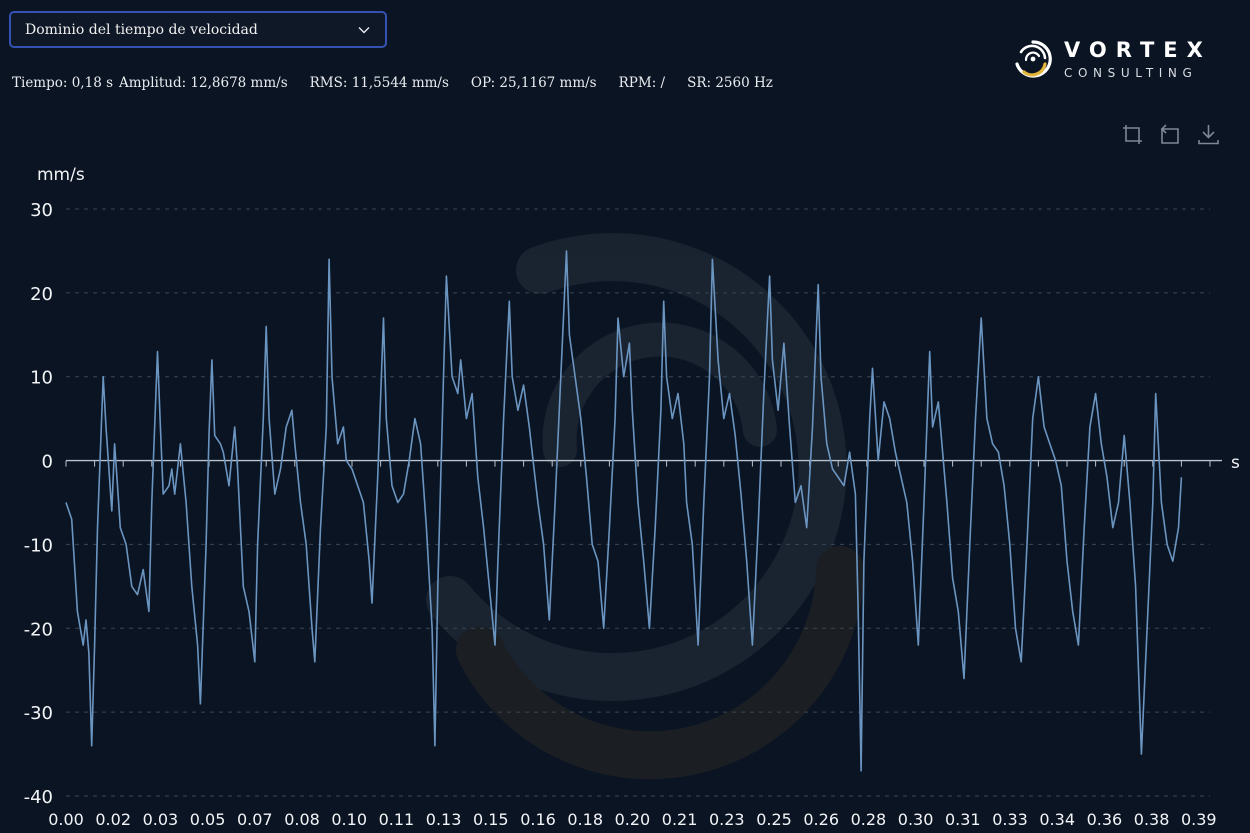  Describe the element at coordinates (397, 819) in the screenshot. I see `x-tick-label: 0.11` at that location.